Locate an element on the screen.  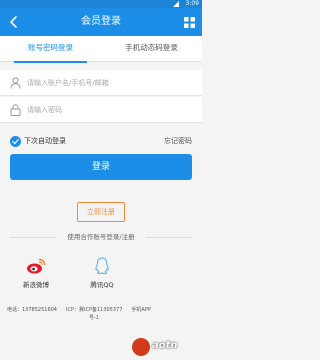
weibo-icon is located at coordinates (36, 266).